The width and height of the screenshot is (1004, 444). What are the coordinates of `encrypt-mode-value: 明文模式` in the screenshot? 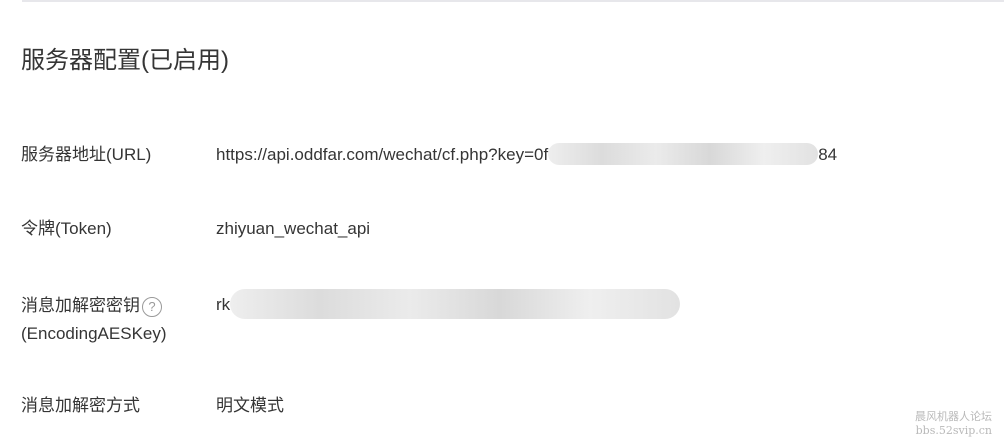 It's located at (250, 405).